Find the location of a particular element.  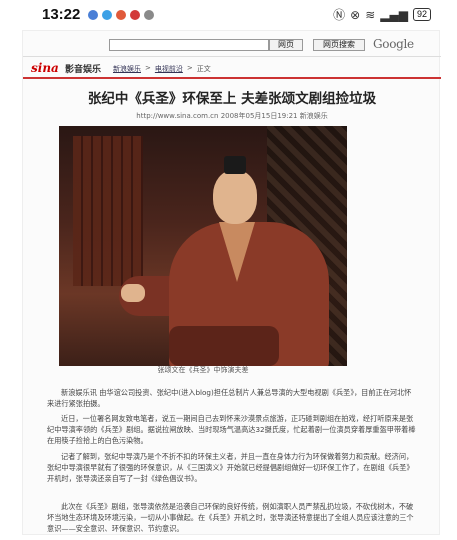

photo-background-door is located at coordinates (108, 211).